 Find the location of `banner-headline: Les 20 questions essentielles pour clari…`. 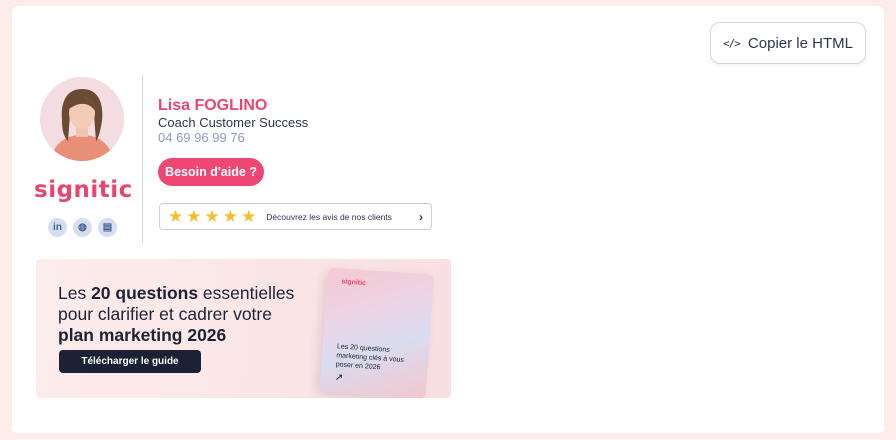

banner-headline: Les 20 questions essentielles pour clari… is located at coordinates (188, 314).